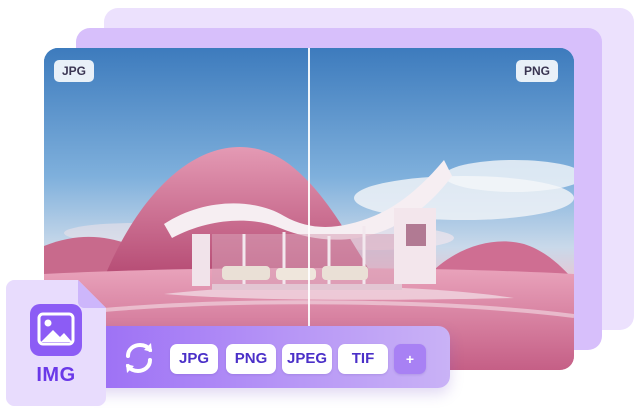  I want to click on format-chip-jpeg: JPEG, so click(307, 359).